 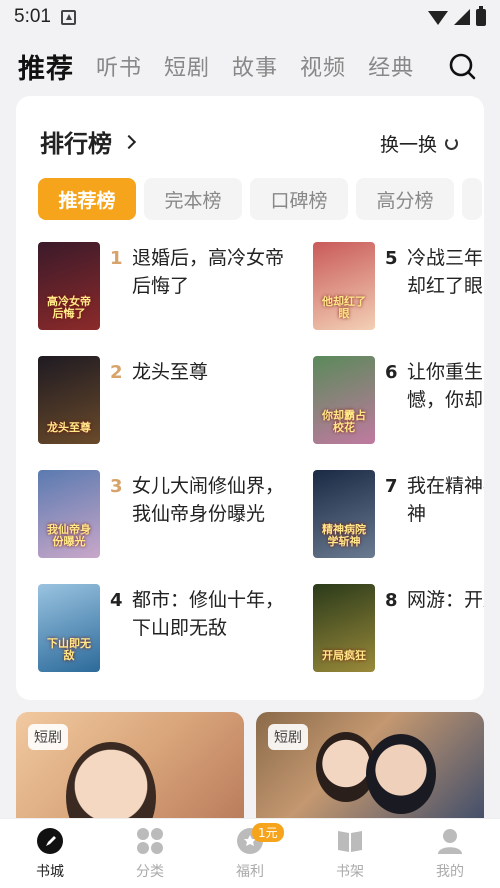 What do you see at coordinates (462, 66) in the screenshot?
I see `search-icon` at bounding box center [462, 66].